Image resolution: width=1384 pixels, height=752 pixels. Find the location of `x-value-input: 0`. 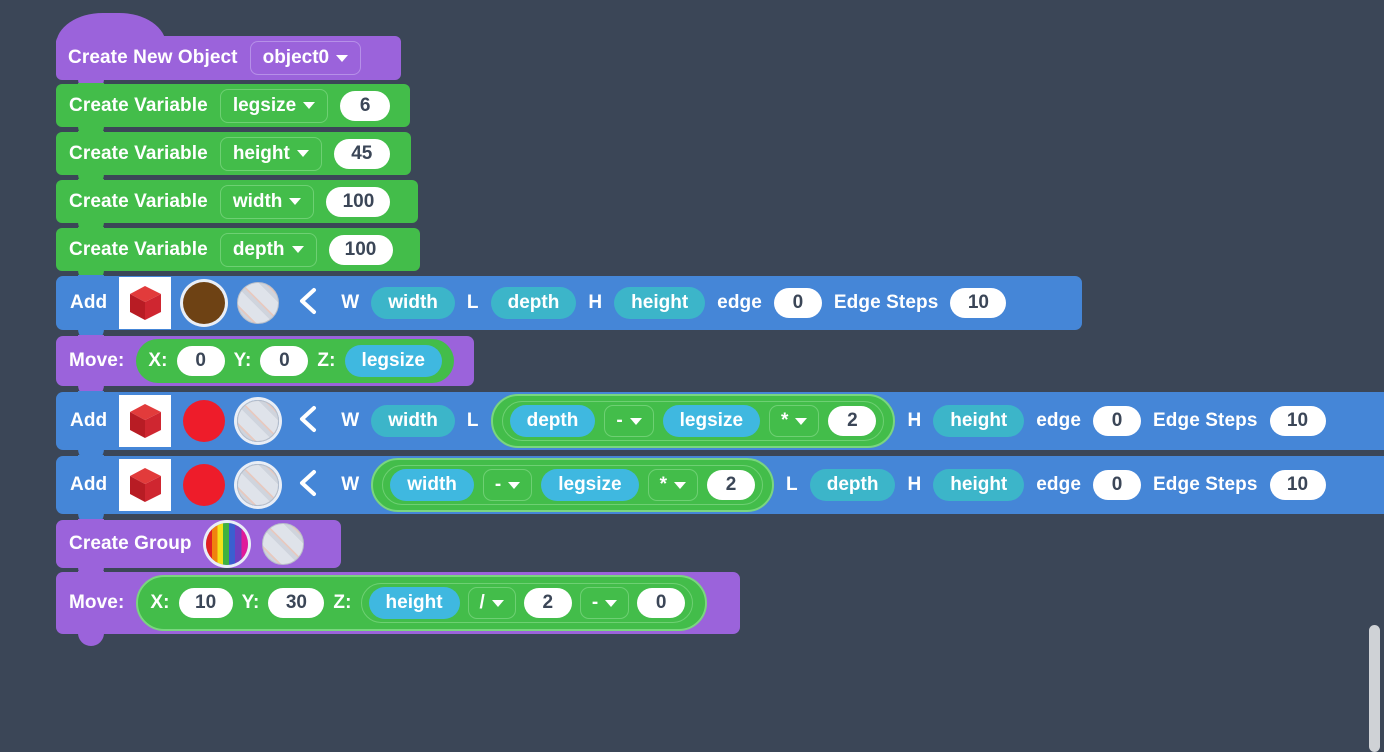

x-value-input: 0 is located at coordinates (200, 361).